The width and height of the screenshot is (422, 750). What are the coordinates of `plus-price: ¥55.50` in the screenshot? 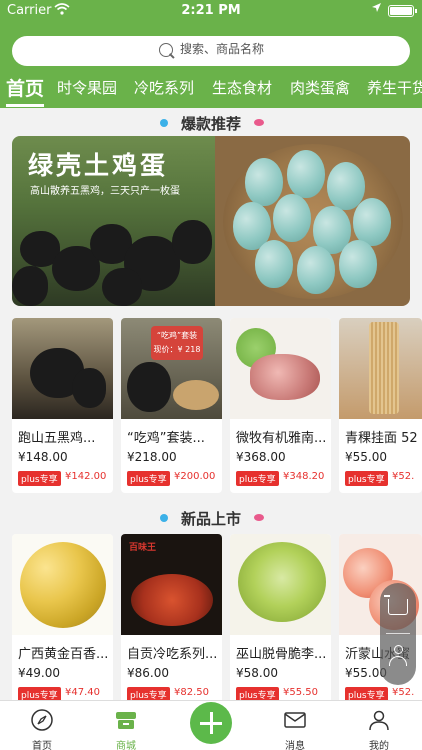 It's located at (300, 692).